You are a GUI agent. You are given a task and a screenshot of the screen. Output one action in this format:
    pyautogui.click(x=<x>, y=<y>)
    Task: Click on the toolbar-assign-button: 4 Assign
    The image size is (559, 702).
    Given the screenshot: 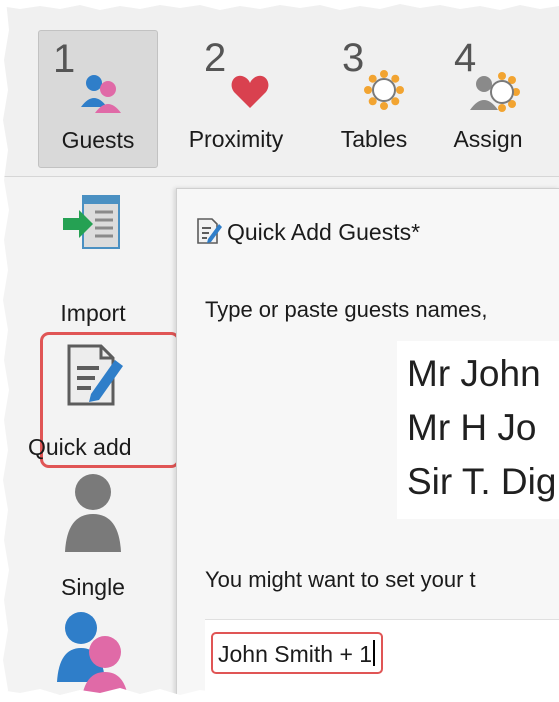 What is the action you would take?
    pyautogui.click(x=488, y=98)
    